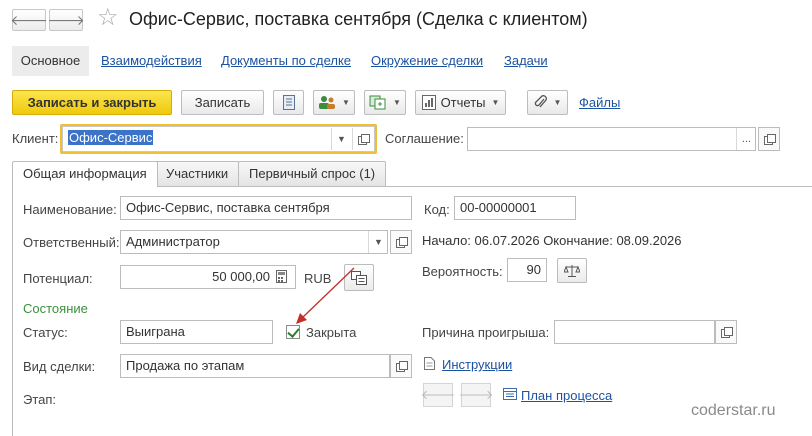 The image size is (812, 436). I want to click on users-icon, so click(327, 102).